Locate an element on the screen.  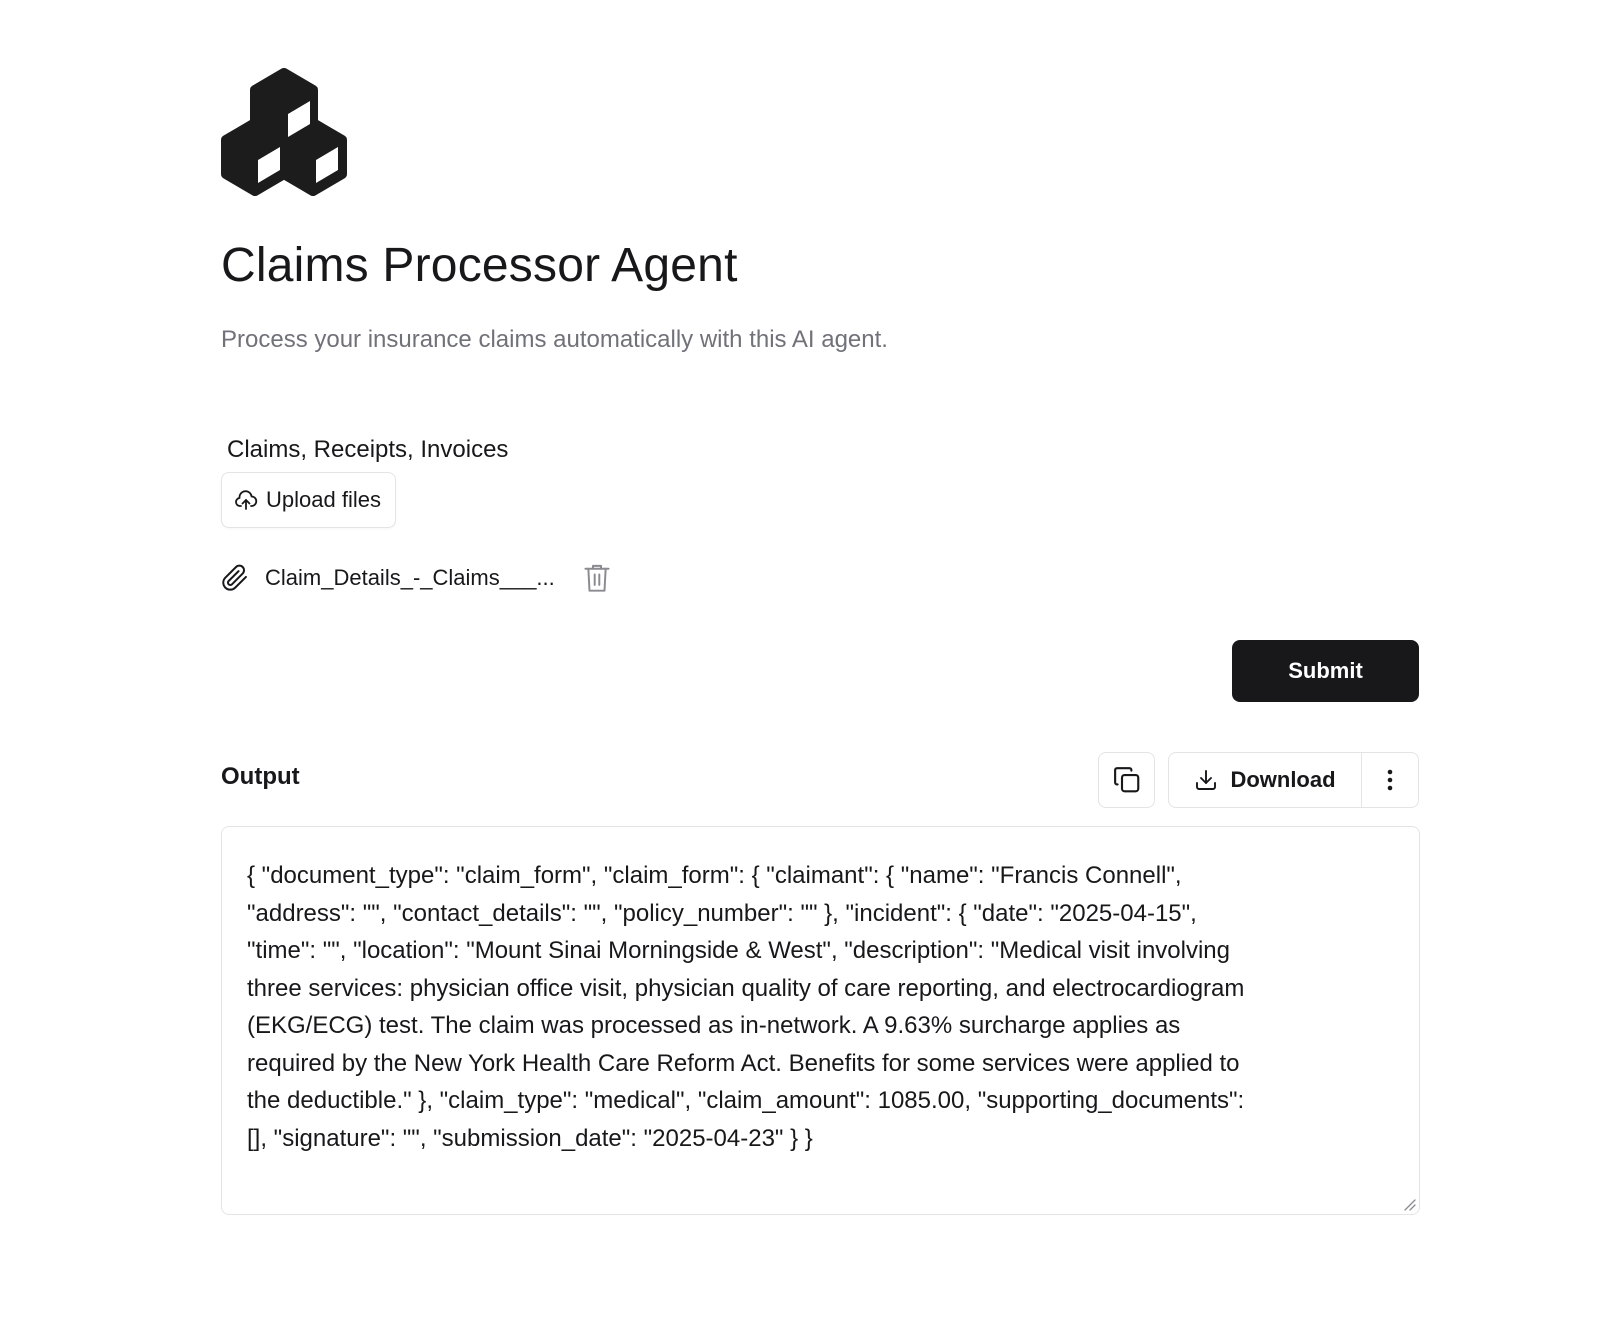
copy-icon is located at coordinates (1126, 780).